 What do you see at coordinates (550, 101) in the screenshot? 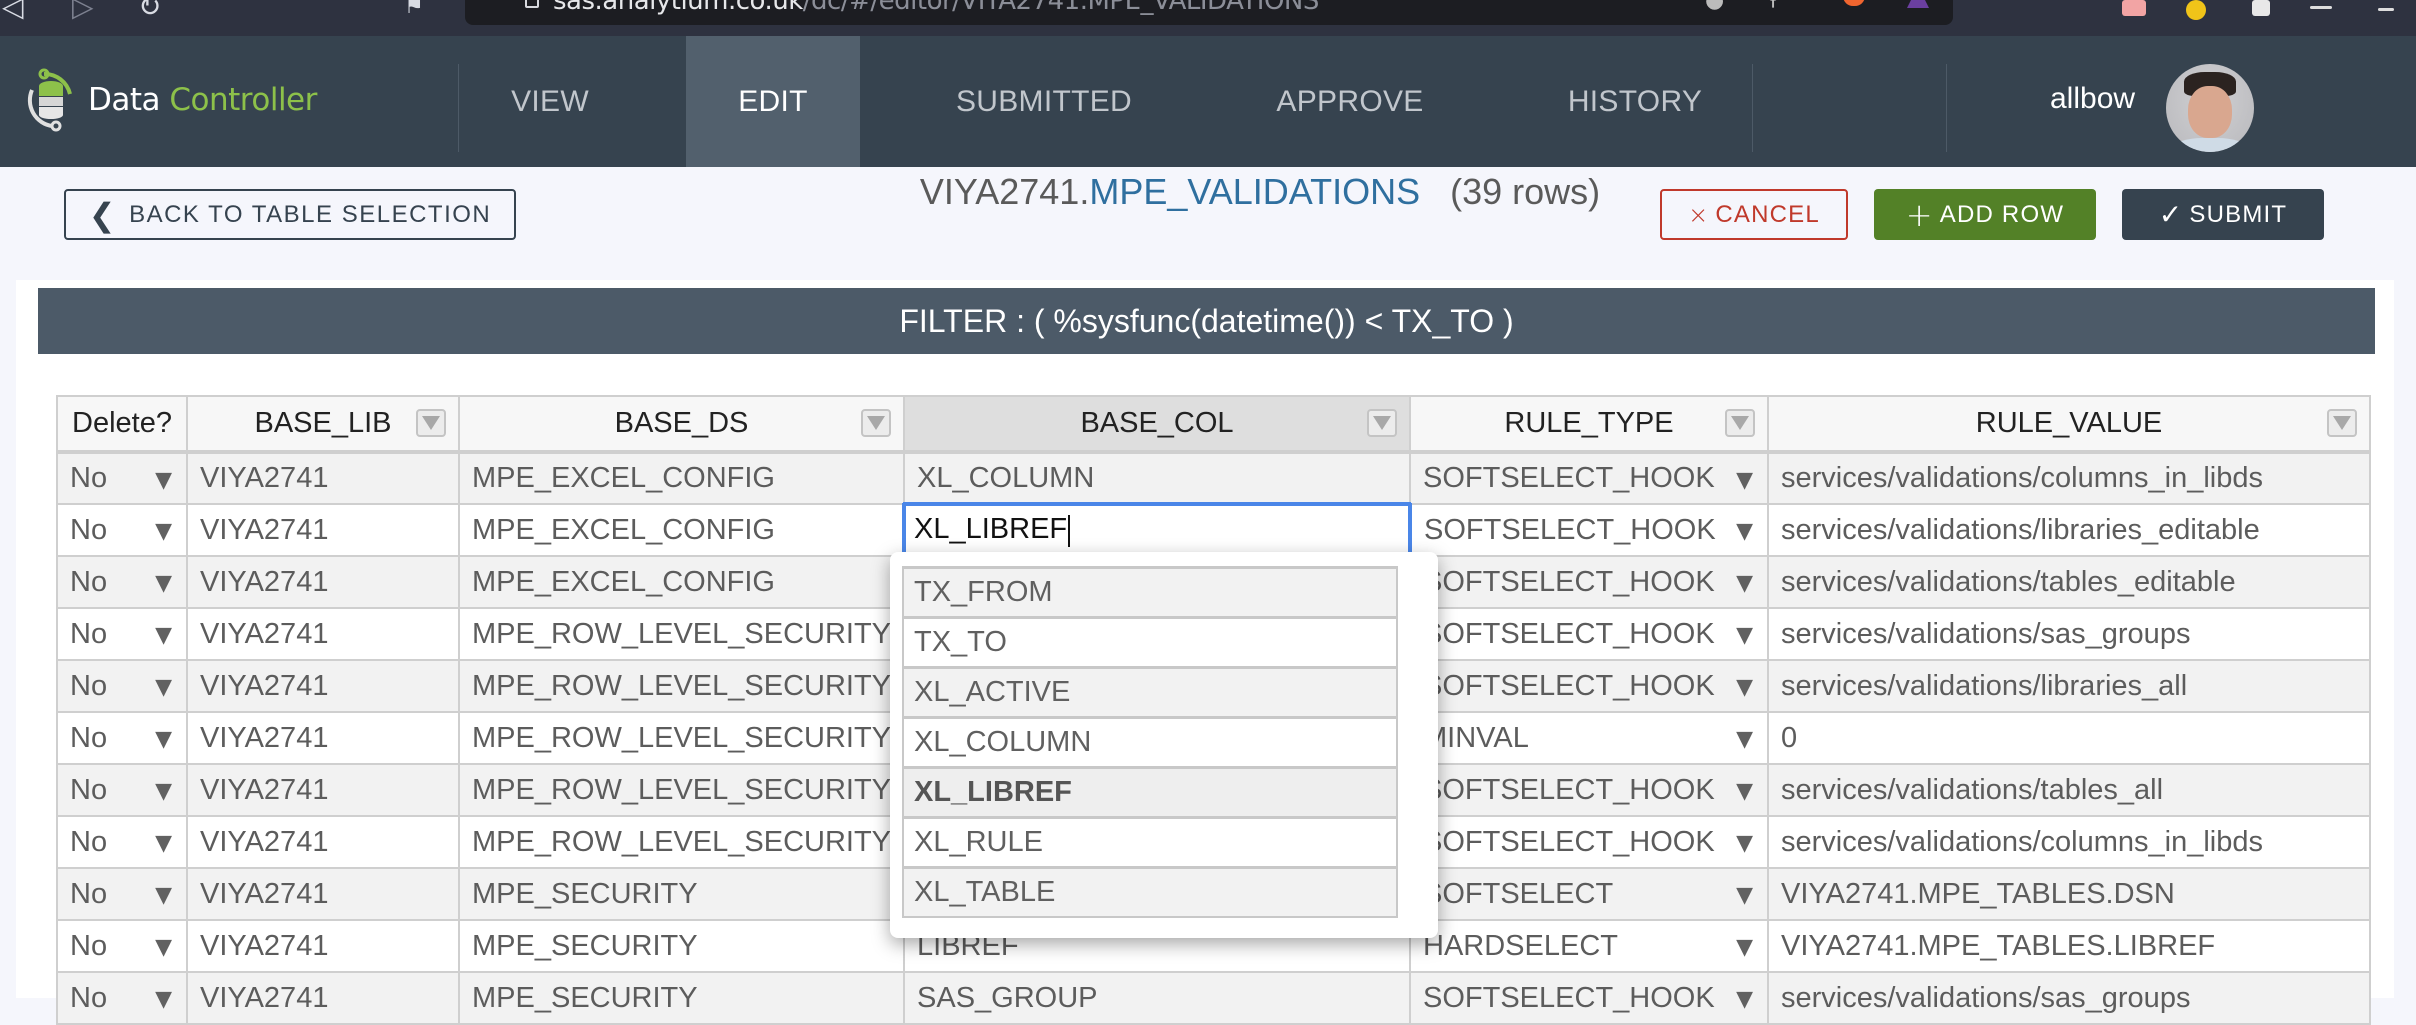
I see `nav-view: VIEW` at bounding box center [550, 101].